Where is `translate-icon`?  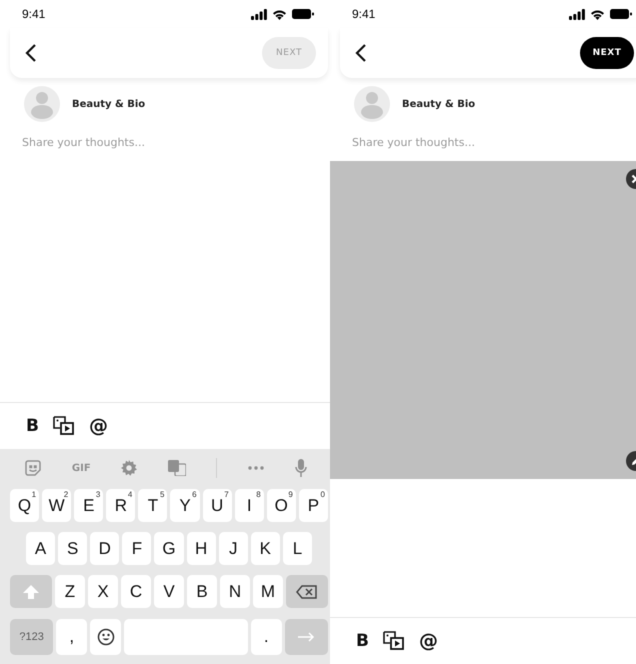 translate-icon is located at coordinates (177, 468).